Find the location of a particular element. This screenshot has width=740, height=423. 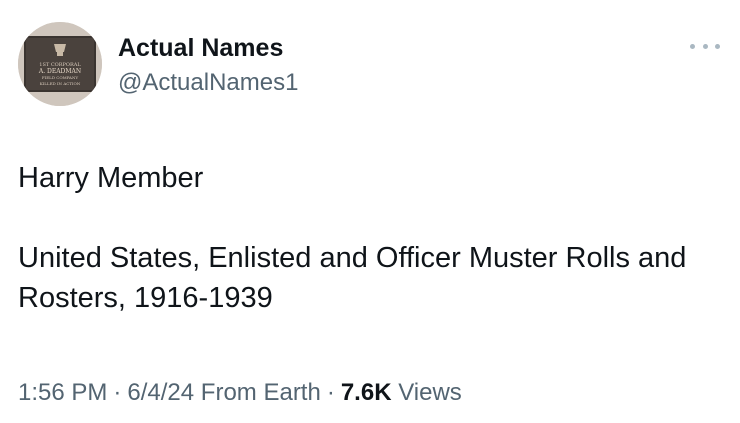

more-options-button is located at coordinates (705, 46).